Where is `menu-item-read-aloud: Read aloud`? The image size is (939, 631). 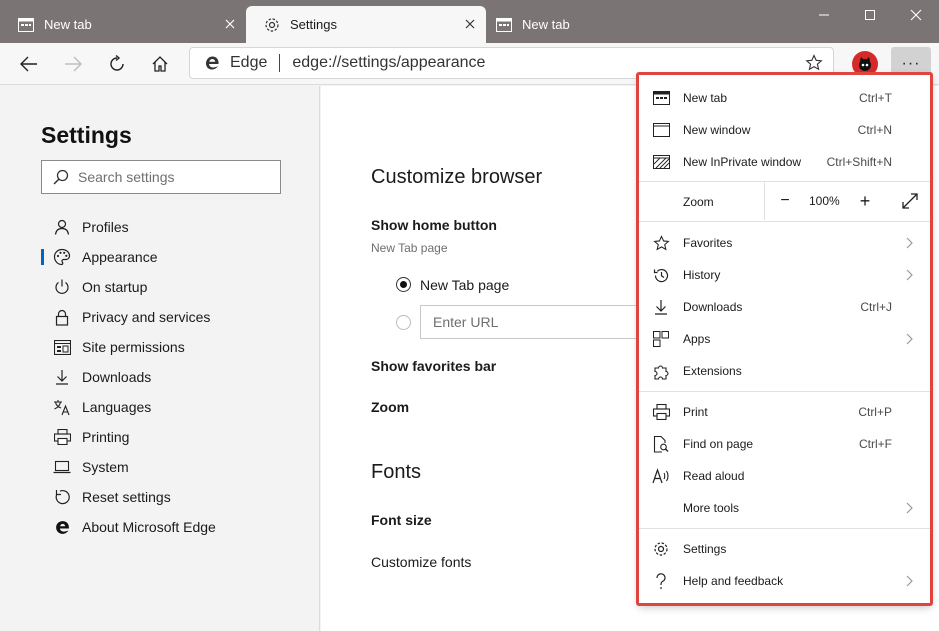 menu-item-read-aloud: Read aloud is located at coordinates (785, 476).